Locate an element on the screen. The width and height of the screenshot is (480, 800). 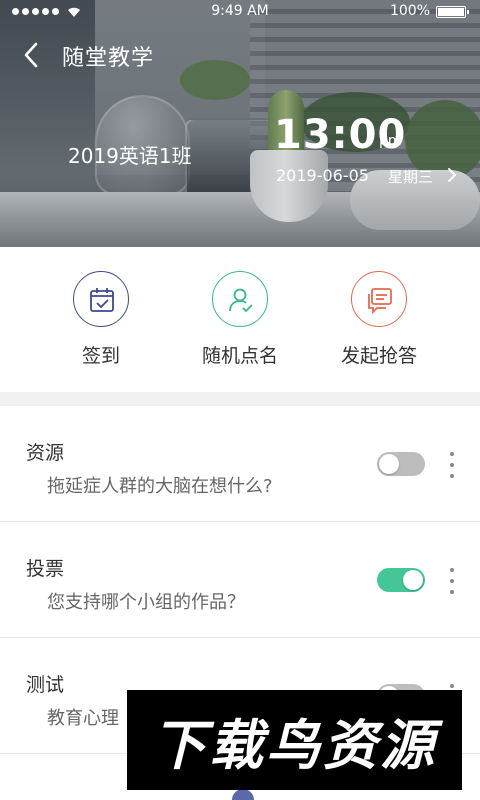
page-title: 随堂教学 is located at coordinates (108, 58).